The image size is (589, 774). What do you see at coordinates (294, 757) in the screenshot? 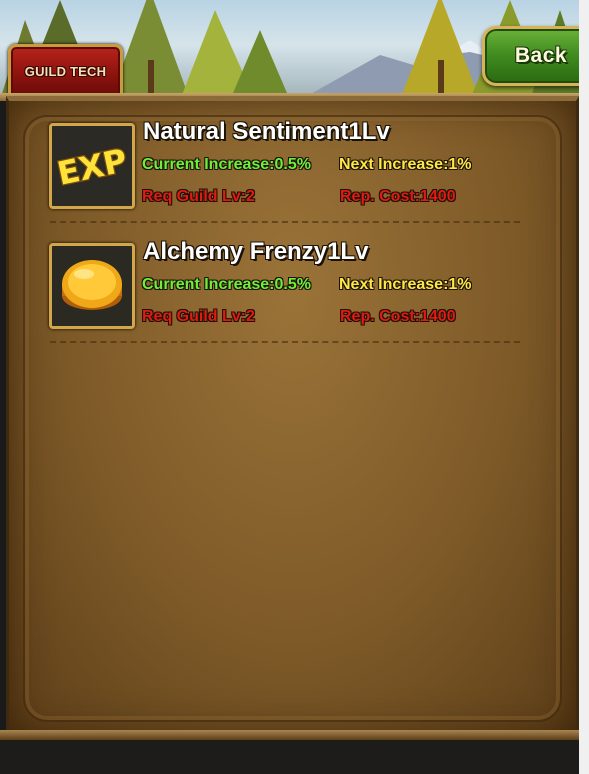
I see `bottom-bar` at bounding box center [294, 757].